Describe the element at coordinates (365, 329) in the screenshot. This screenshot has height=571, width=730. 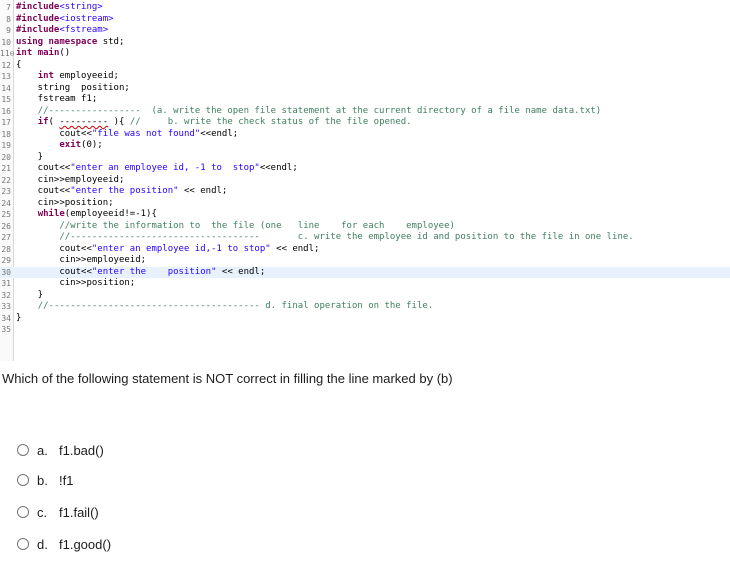
I see `code-line: 35` at that location.